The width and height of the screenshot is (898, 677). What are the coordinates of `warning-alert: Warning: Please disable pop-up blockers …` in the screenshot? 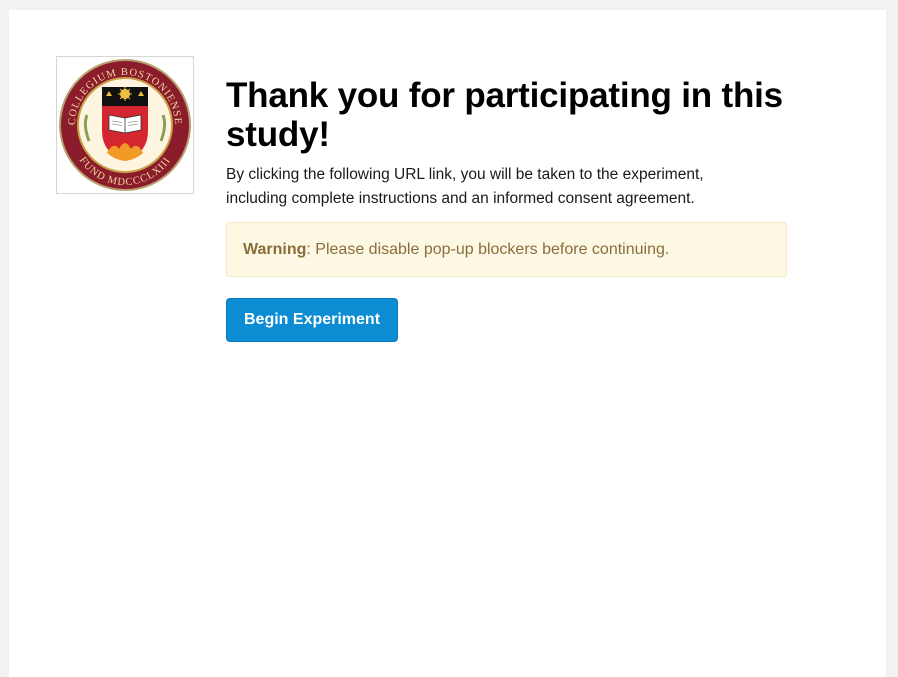 It's located at (506, 249).